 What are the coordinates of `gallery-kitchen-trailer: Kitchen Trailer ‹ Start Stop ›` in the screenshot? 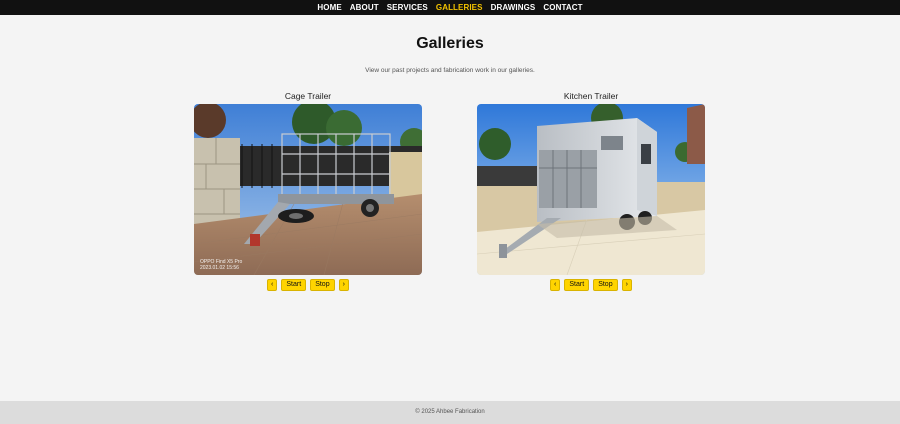 It's located at (591, 190).